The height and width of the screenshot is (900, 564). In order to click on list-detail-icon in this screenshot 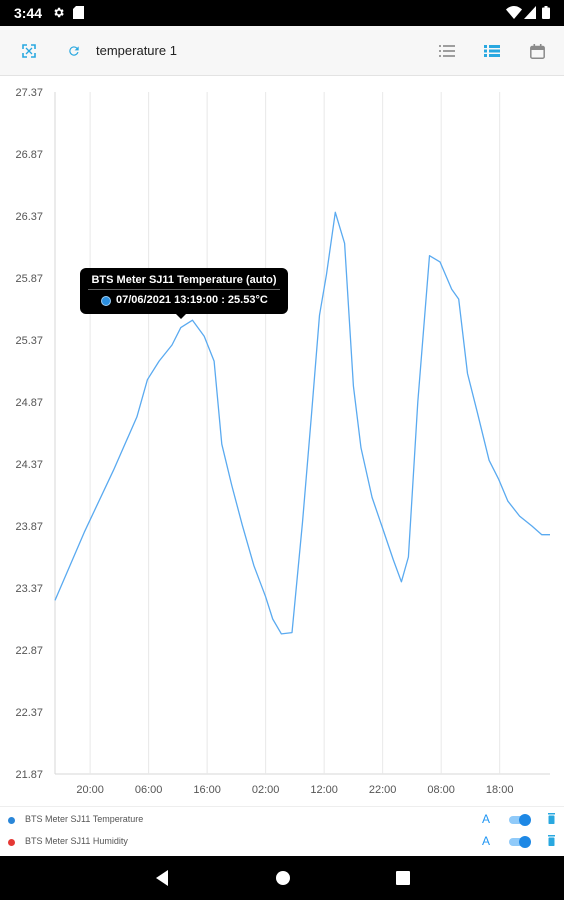, I will do `click(492, 51)`.